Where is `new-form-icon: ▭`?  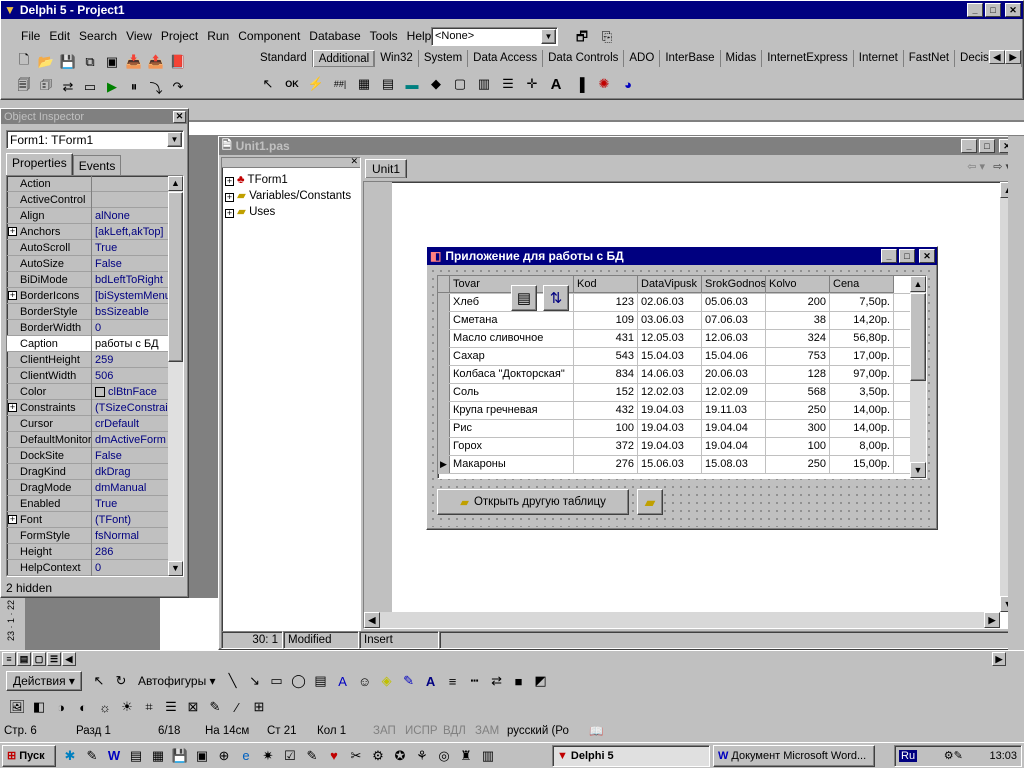 new-form-icon: ▭ is located at coordinates (90, 87).